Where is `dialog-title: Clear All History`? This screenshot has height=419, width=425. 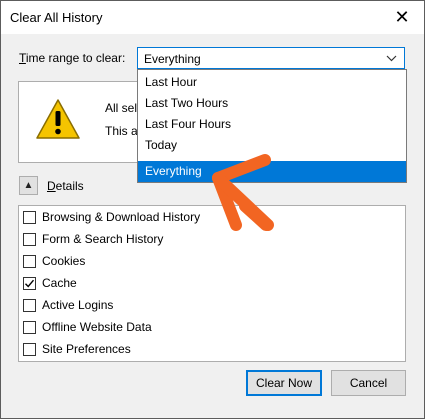 dialog-title: Clear All History is located at coordinates (56, 17).